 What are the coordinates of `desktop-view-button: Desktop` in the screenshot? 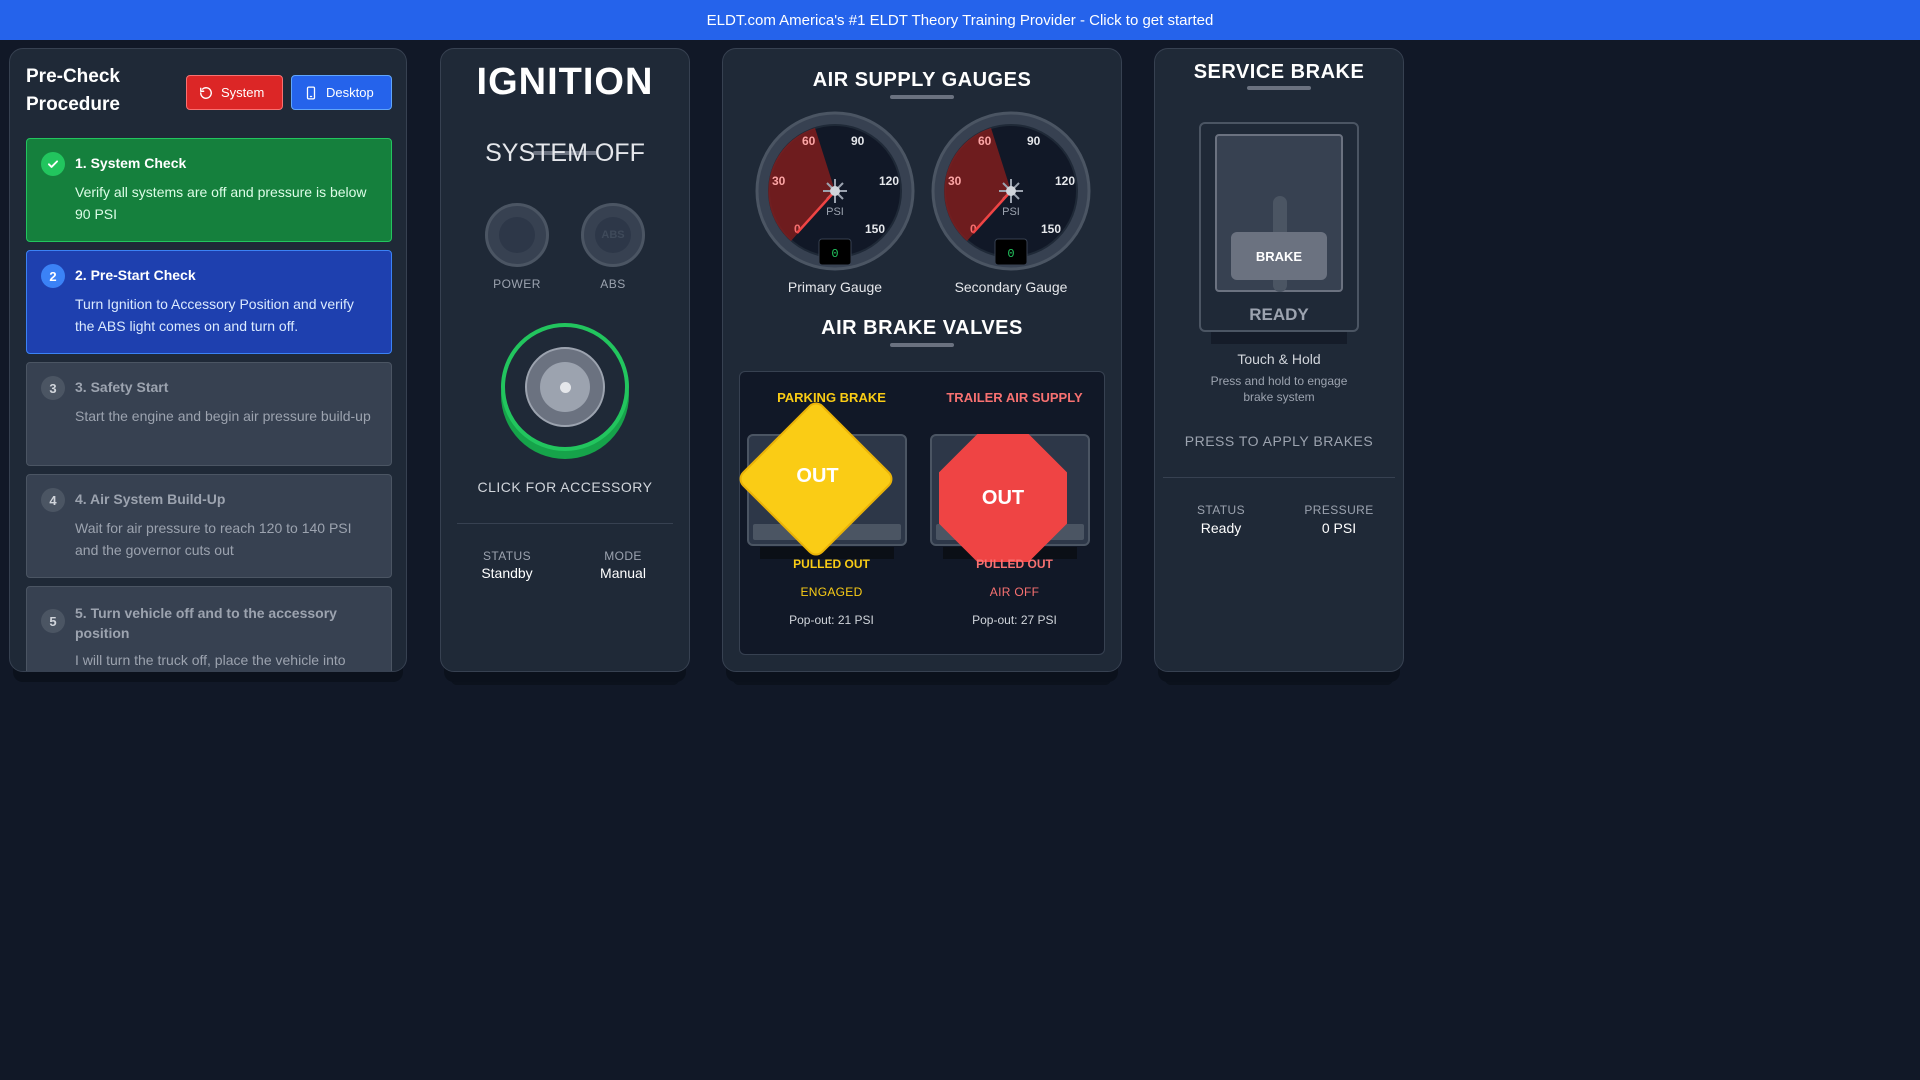 It's located at (341, 92).